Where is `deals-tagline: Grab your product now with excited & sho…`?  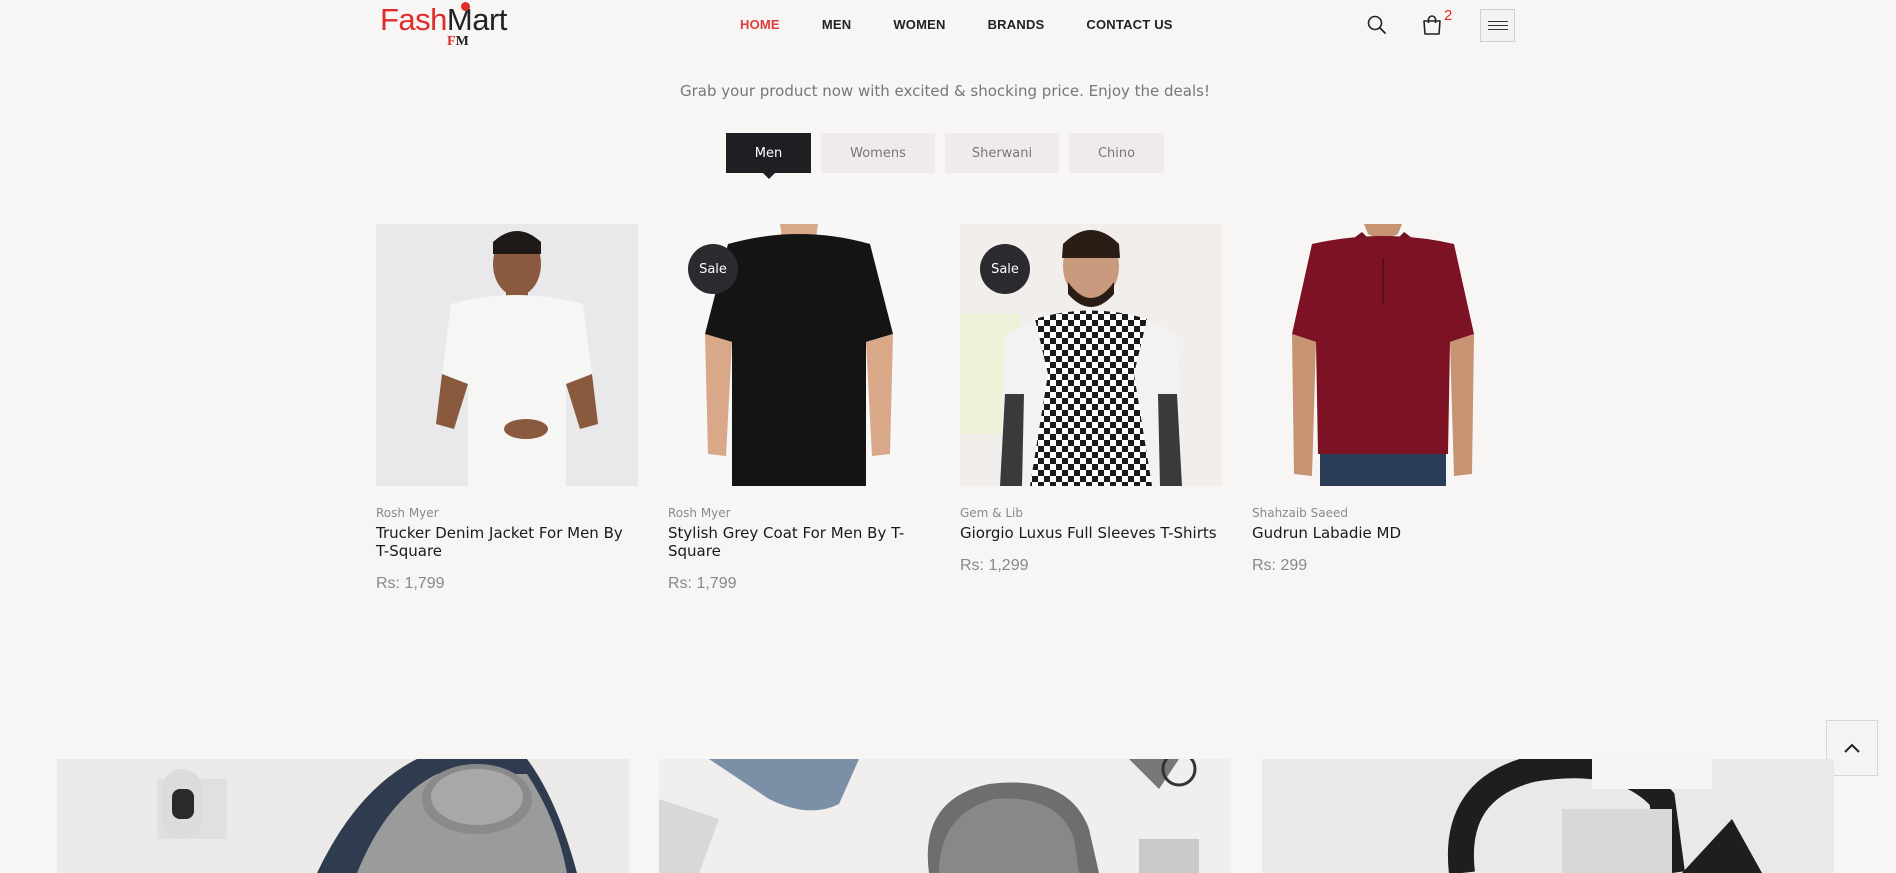
deals-tagline: Grab your product now with excited & sho… is located at coordinates (945, 91).